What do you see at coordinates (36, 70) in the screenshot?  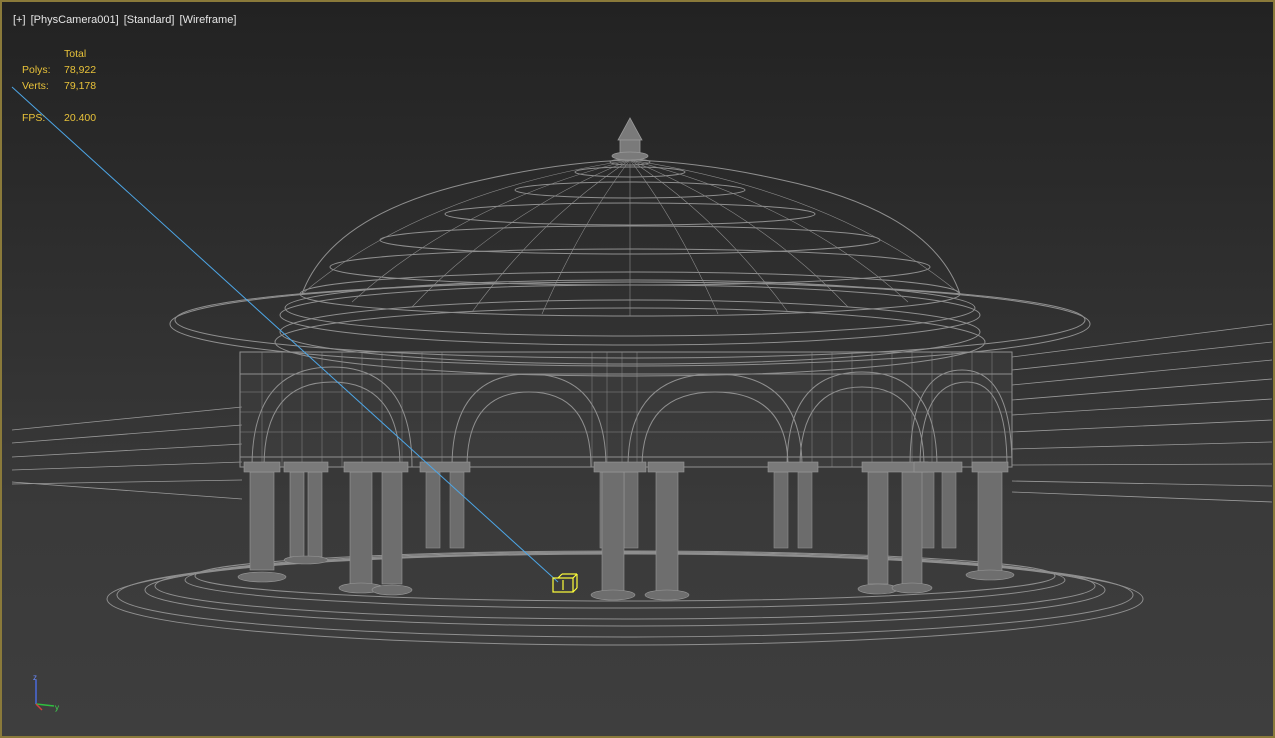 I see `polys-label: Polys:` at bounding box center [36, 70].